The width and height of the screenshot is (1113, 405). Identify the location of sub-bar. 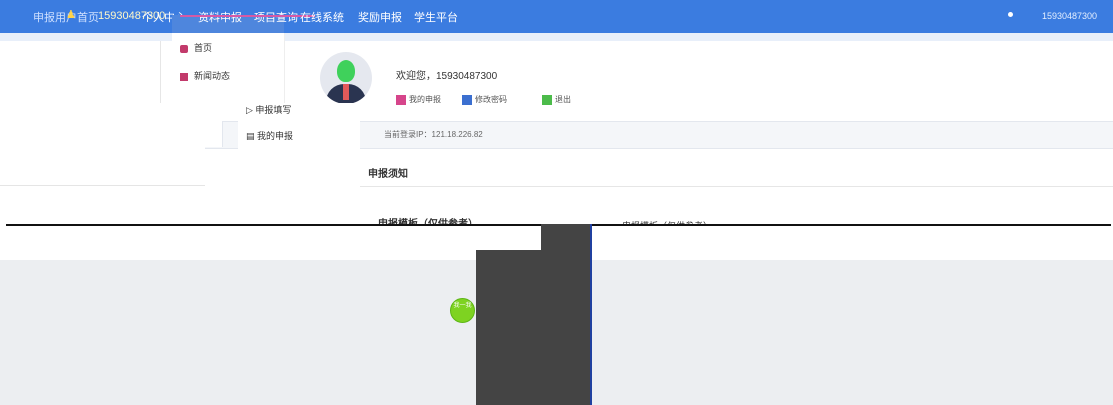
(556, 37).